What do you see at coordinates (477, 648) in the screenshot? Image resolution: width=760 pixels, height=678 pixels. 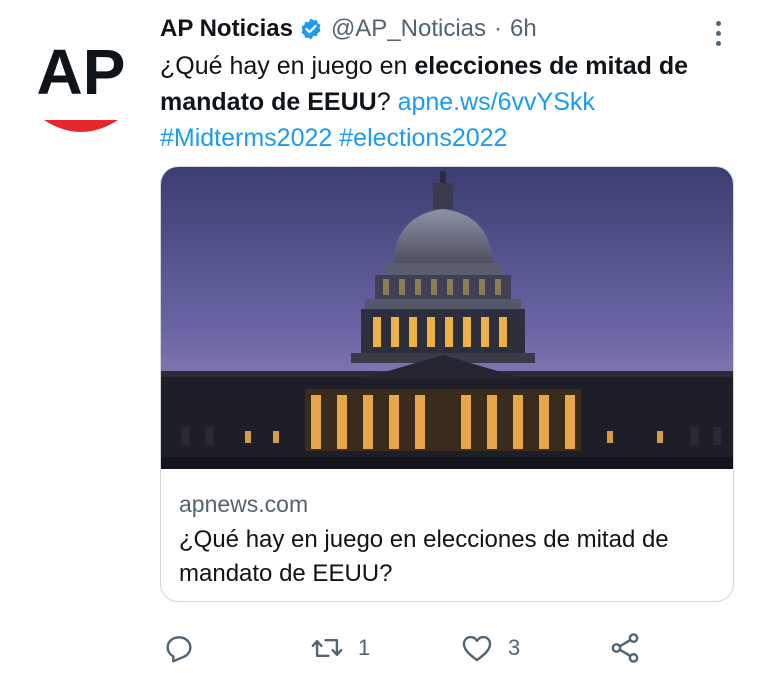 I see `like-icon` at bounding box center [477, 648].